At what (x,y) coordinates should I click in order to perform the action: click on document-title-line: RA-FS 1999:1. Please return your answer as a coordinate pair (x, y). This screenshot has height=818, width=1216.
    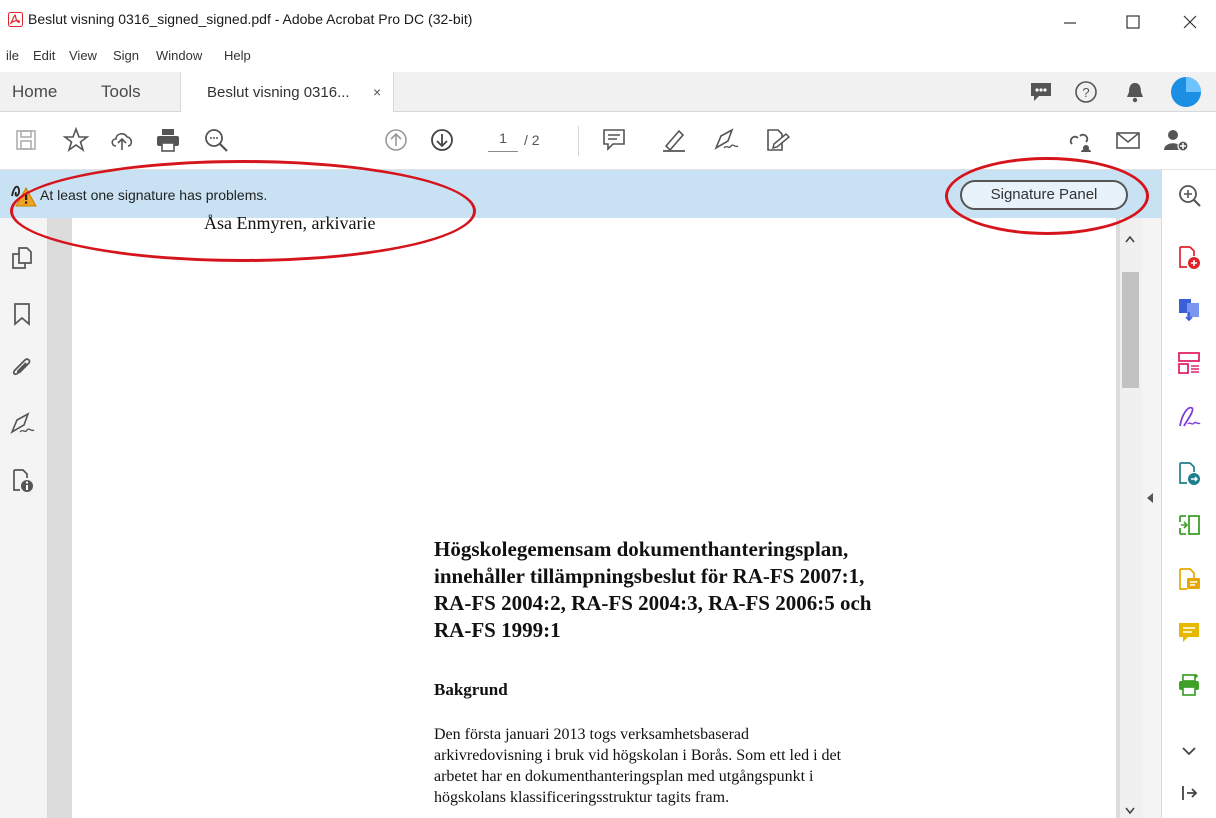
    Looking at the image, I should click on (497, 630).